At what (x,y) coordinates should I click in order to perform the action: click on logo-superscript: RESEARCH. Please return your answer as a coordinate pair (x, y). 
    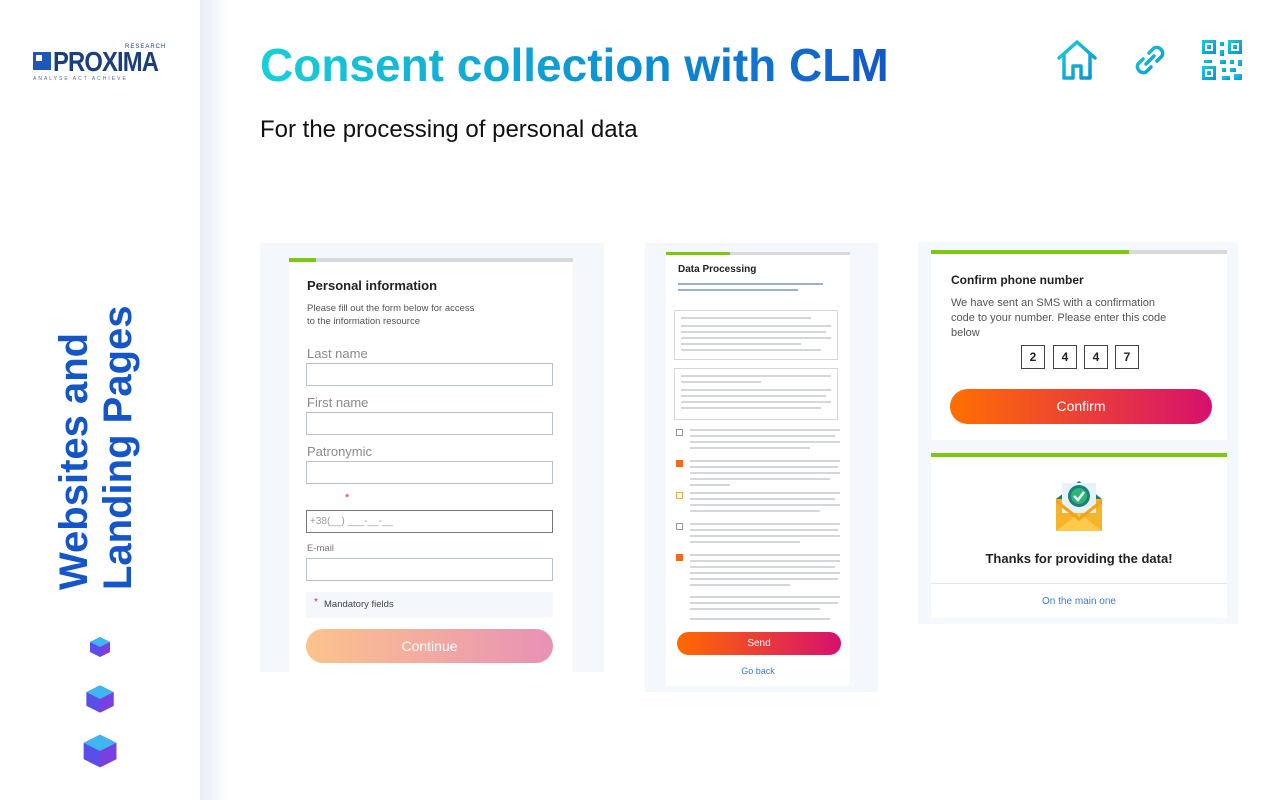
    Looking at the image, I should click on (146, 47).